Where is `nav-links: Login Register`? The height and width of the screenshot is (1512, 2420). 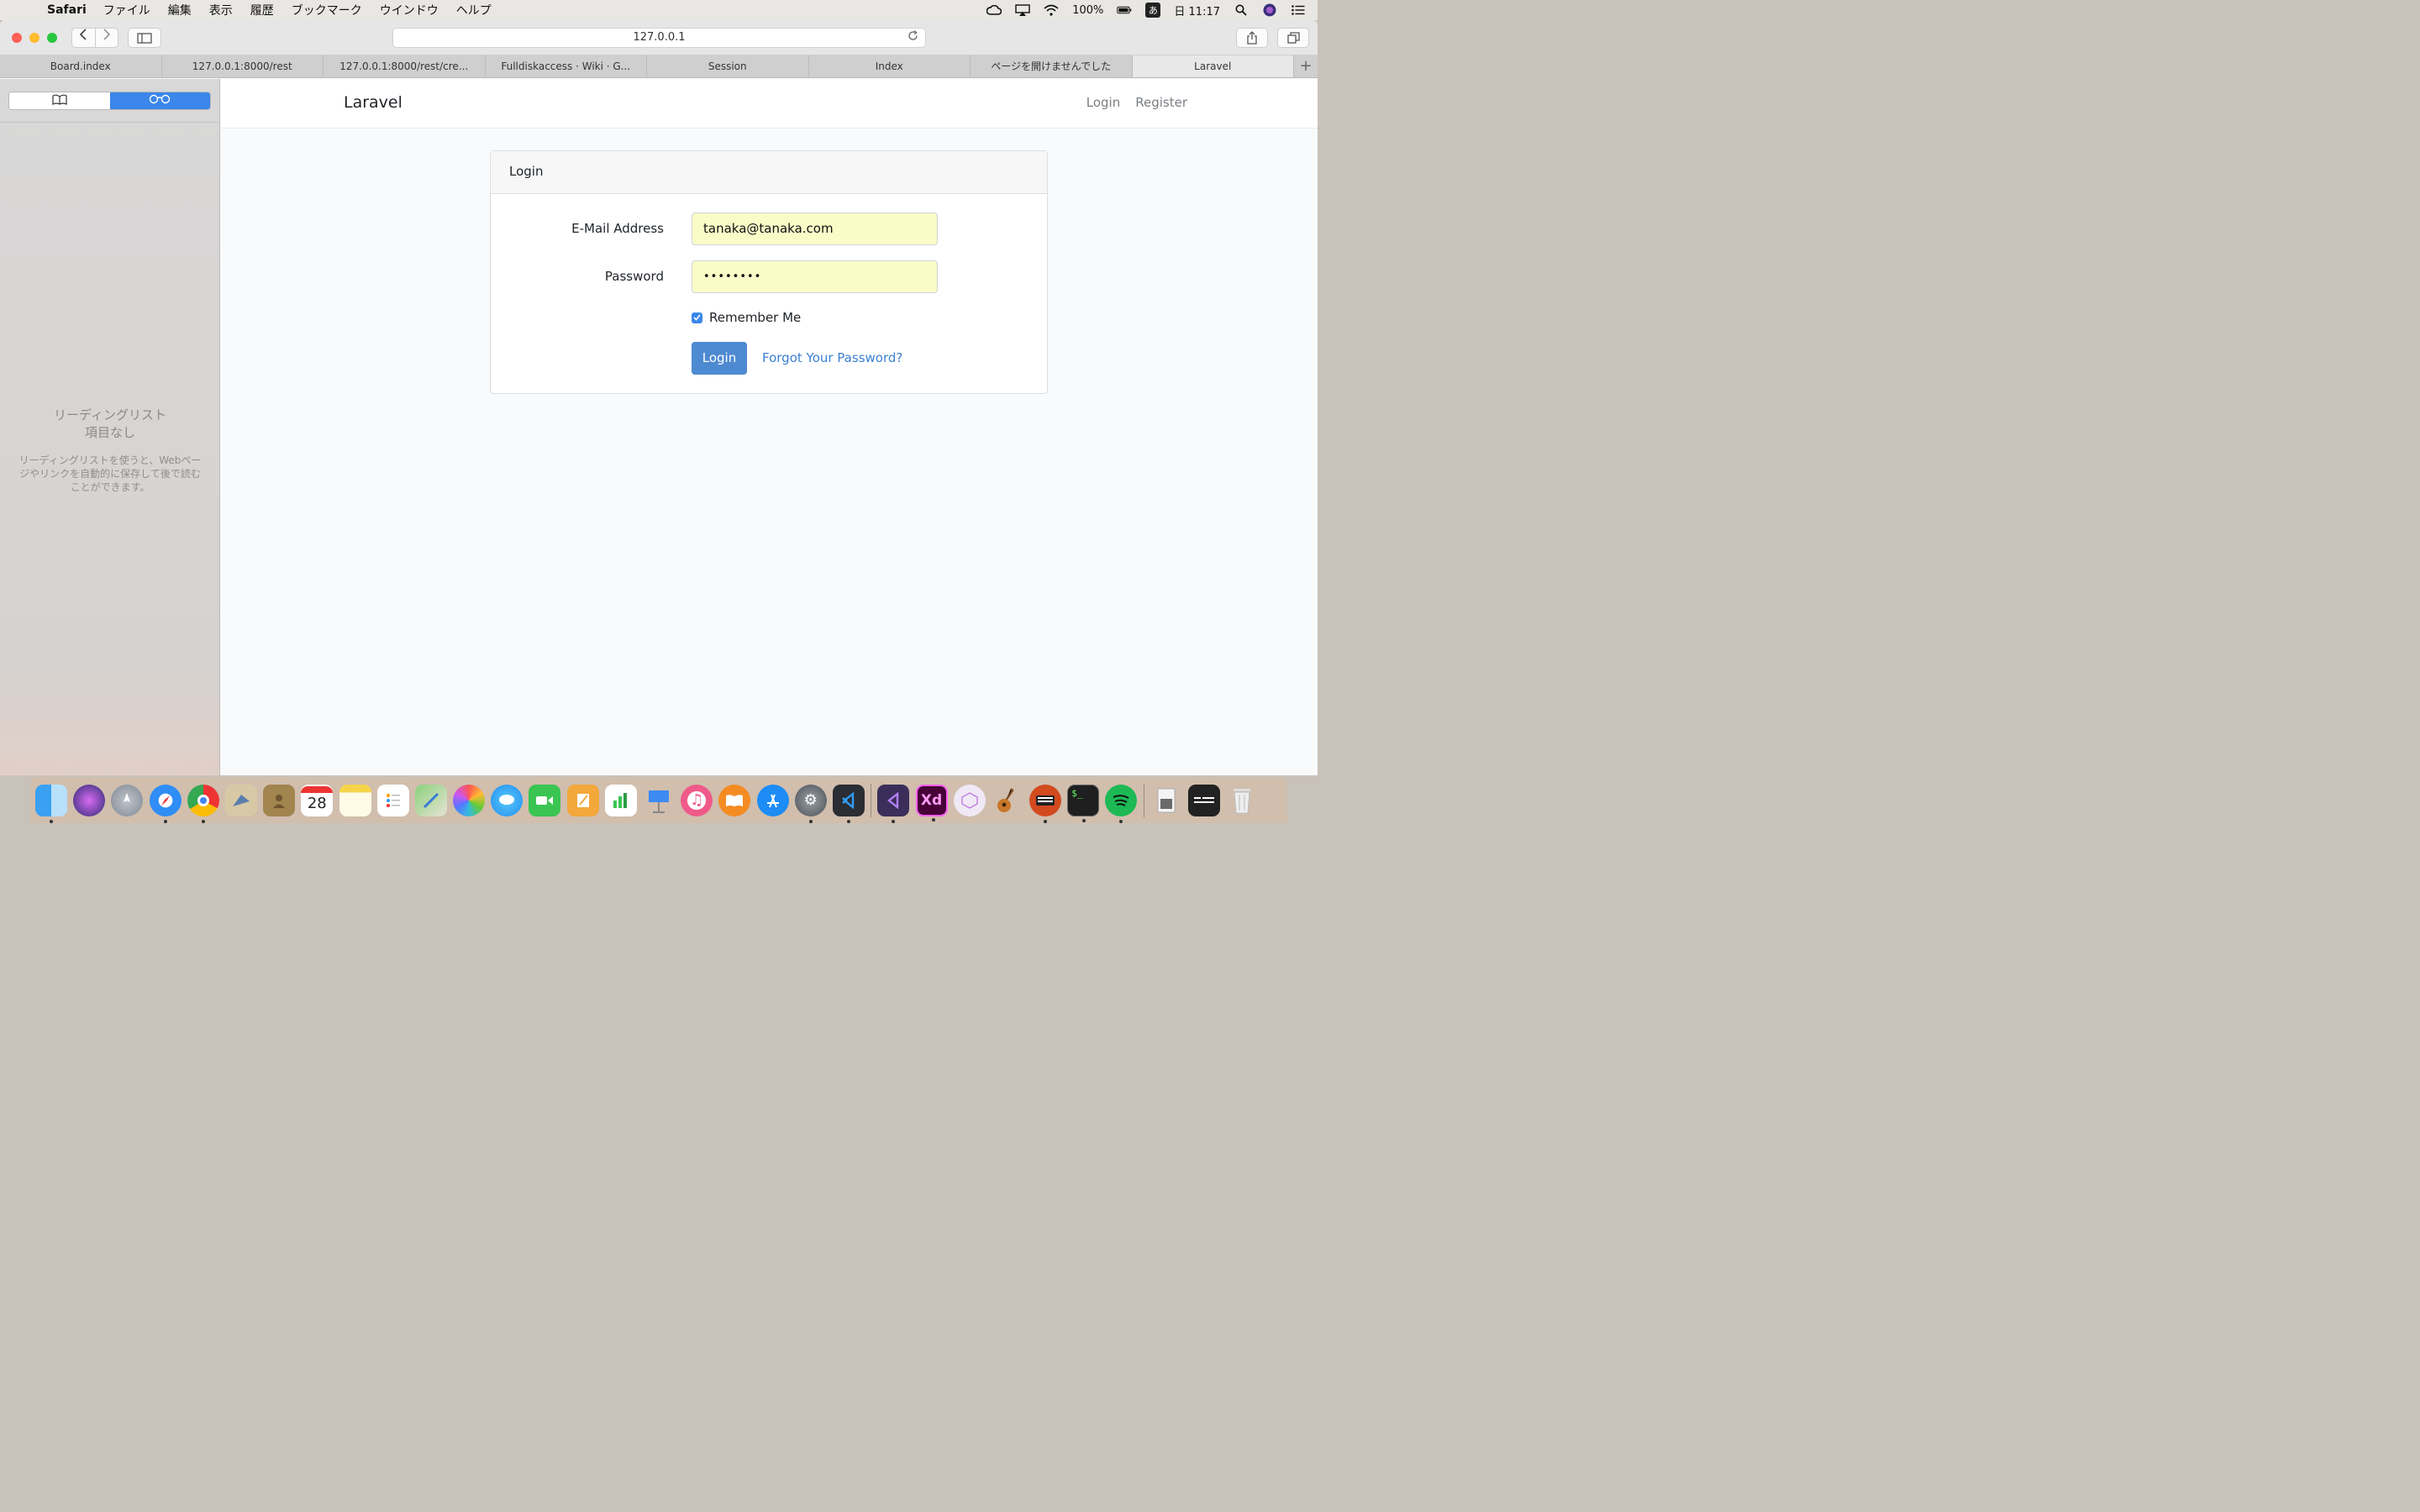 nav-links: Login Register is located at coordinates (1136, 102).